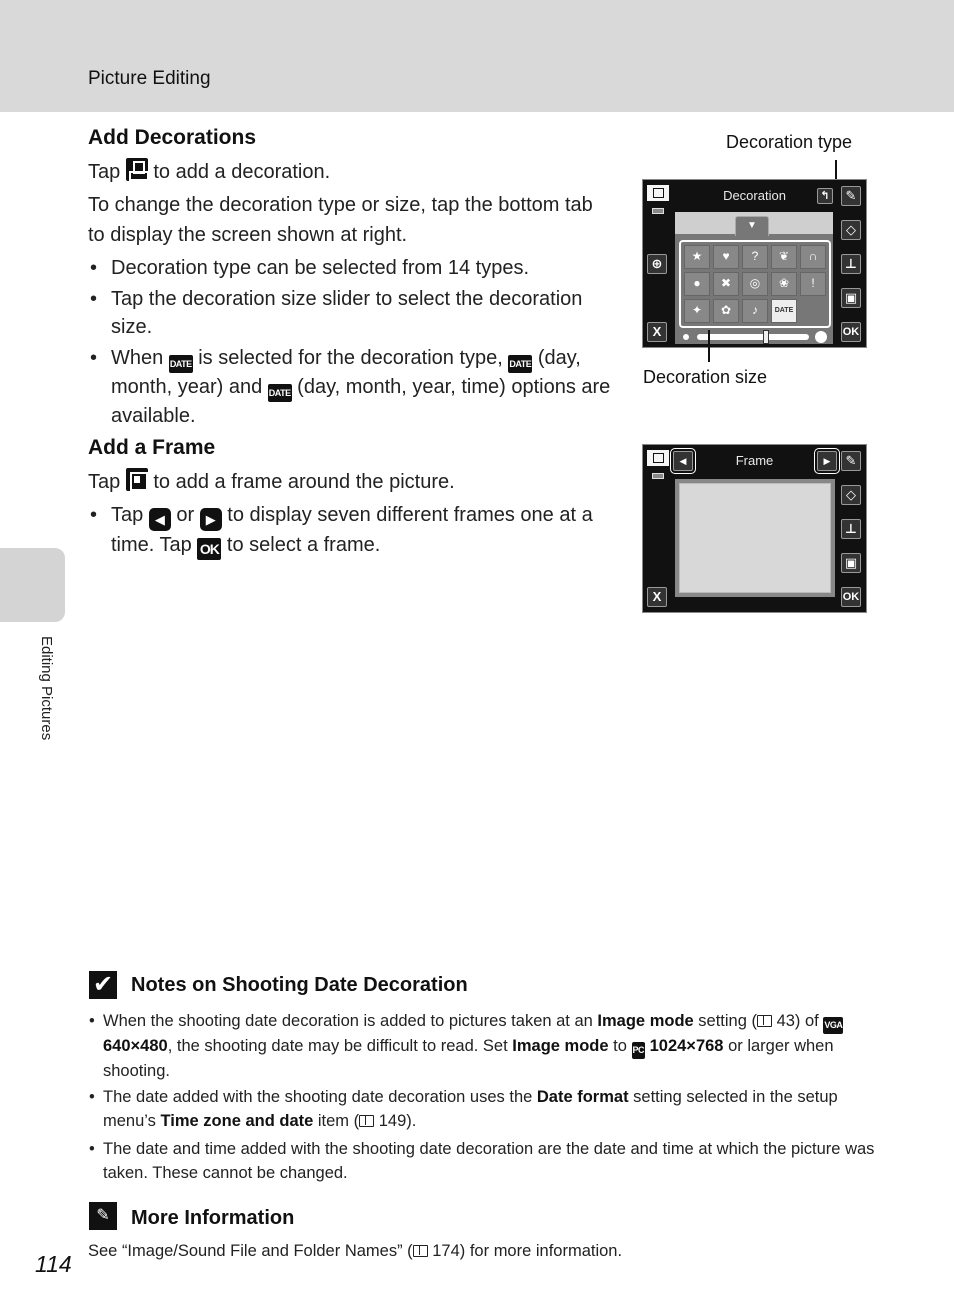 The width and height of the screenshot is (954, 1314). What do you see at coordinates (135, 1046) in the screenshot?
I see `bold-text: 640×480` at bounding box center [135, 1046].